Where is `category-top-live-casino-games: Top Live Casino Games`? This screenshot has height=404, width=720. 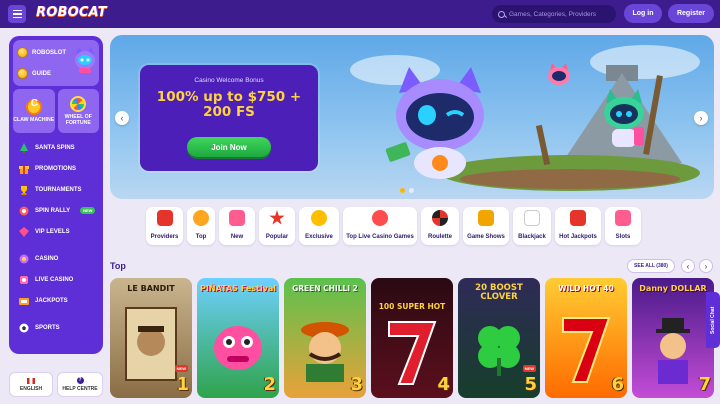
category-top-live-casino-games: Top Live Casino Games is located at coordinates (380, 226).